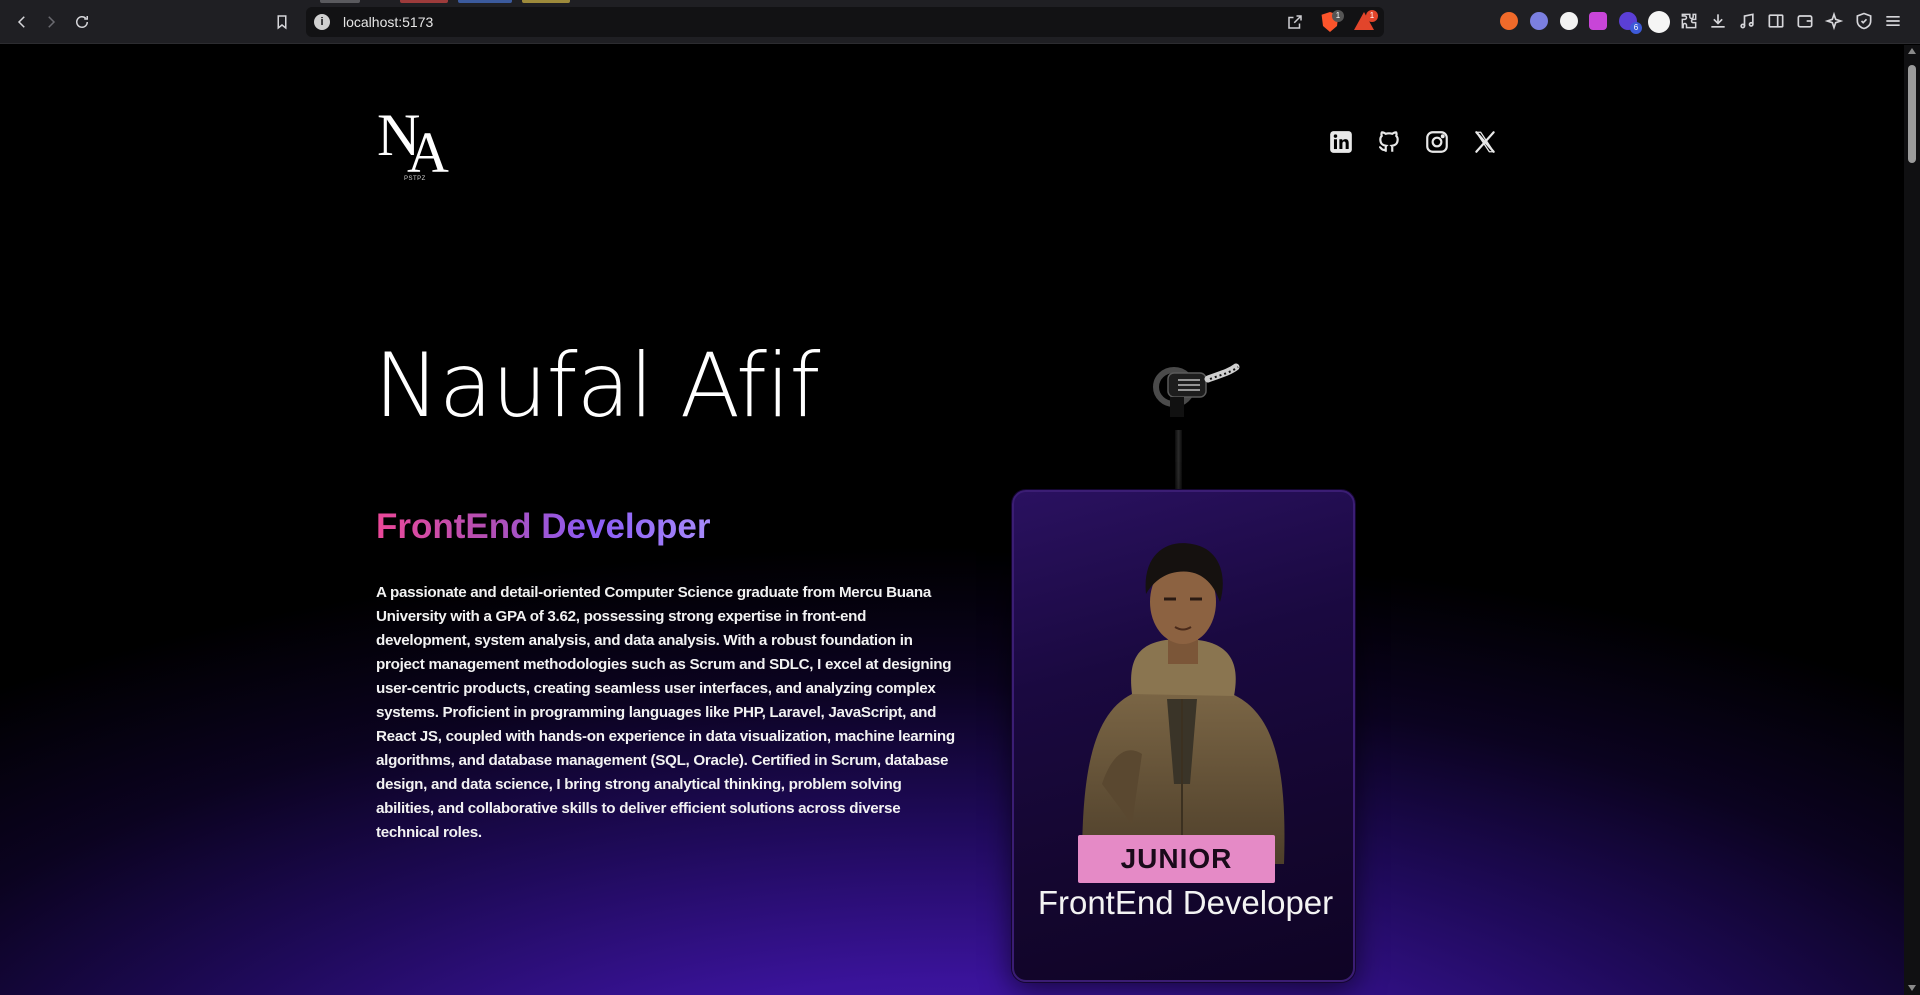 The width and height of the screenshot is (1920, 995). Describe the element at coordinates (1718, 21) in the screenshot. I see `download-icon` at that location.